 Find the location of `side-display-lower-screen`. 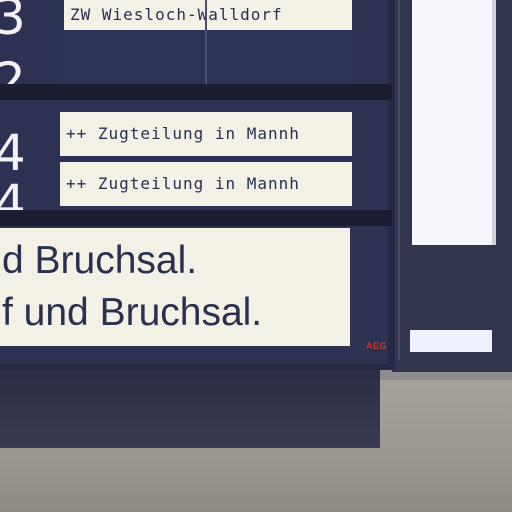

side-display-lower-screen is located at coordinates (451, 341).